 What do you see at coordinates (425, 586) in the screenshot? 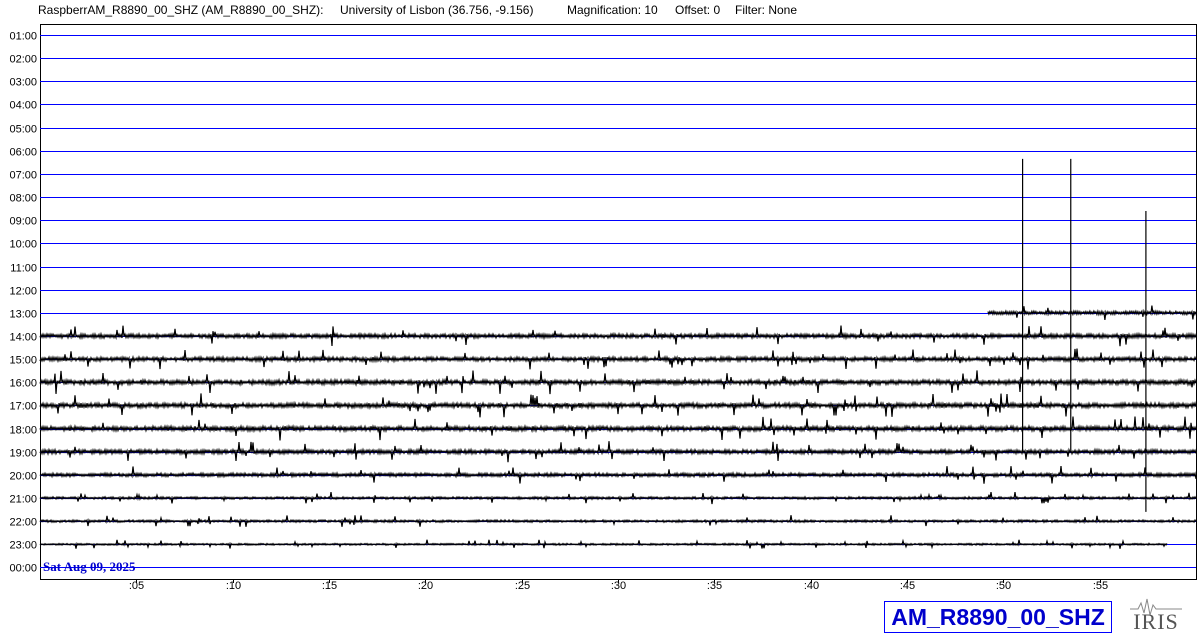
I see `x-tick-label: :20` at bounding box center [425, 586].